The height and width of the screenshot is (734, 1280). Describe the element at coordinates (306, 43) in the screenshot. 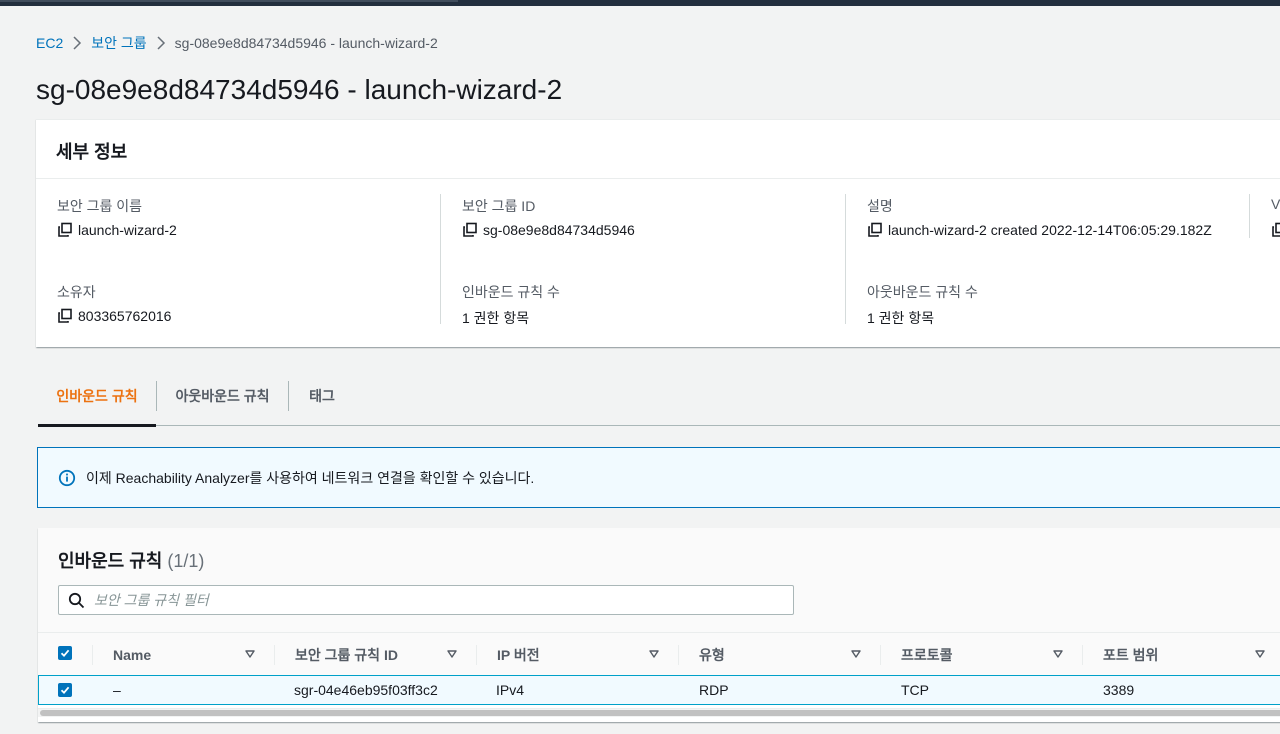

I see `breadcrumb-current: sg-08e9e8d84734d5946 - launch-wizard-2` at that location.